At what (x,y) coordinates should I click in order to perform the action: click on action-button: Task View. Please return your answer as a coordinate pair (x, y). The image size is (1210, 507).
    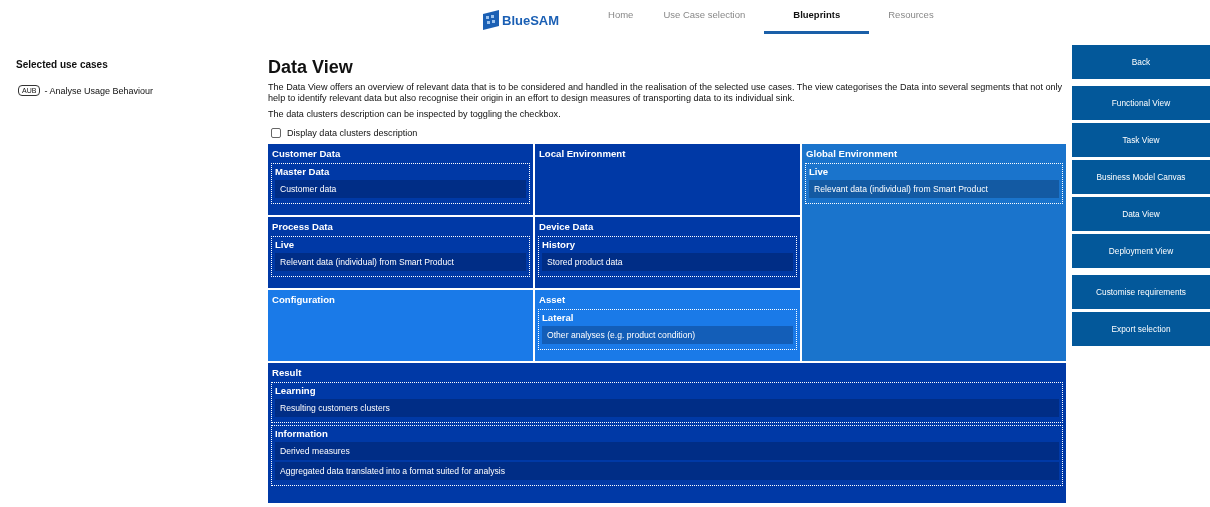
    Looking at the image, I should click on (1141, 140).